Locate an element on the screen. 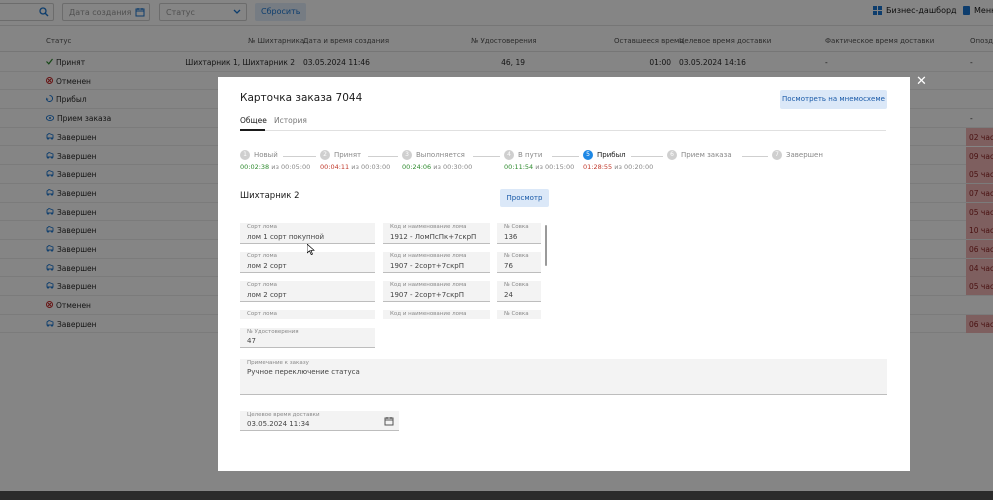  step-spent: 00:02:38 is located at coordinates (255, 167).